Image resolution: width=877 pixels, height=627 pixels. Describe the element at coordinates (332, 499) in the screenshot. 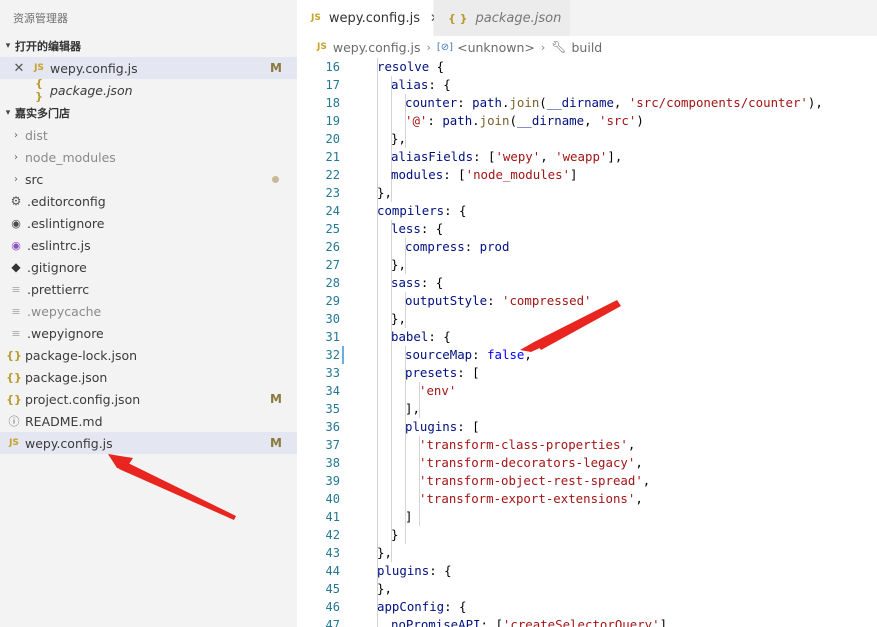

I see `line-number: 40` at that location.